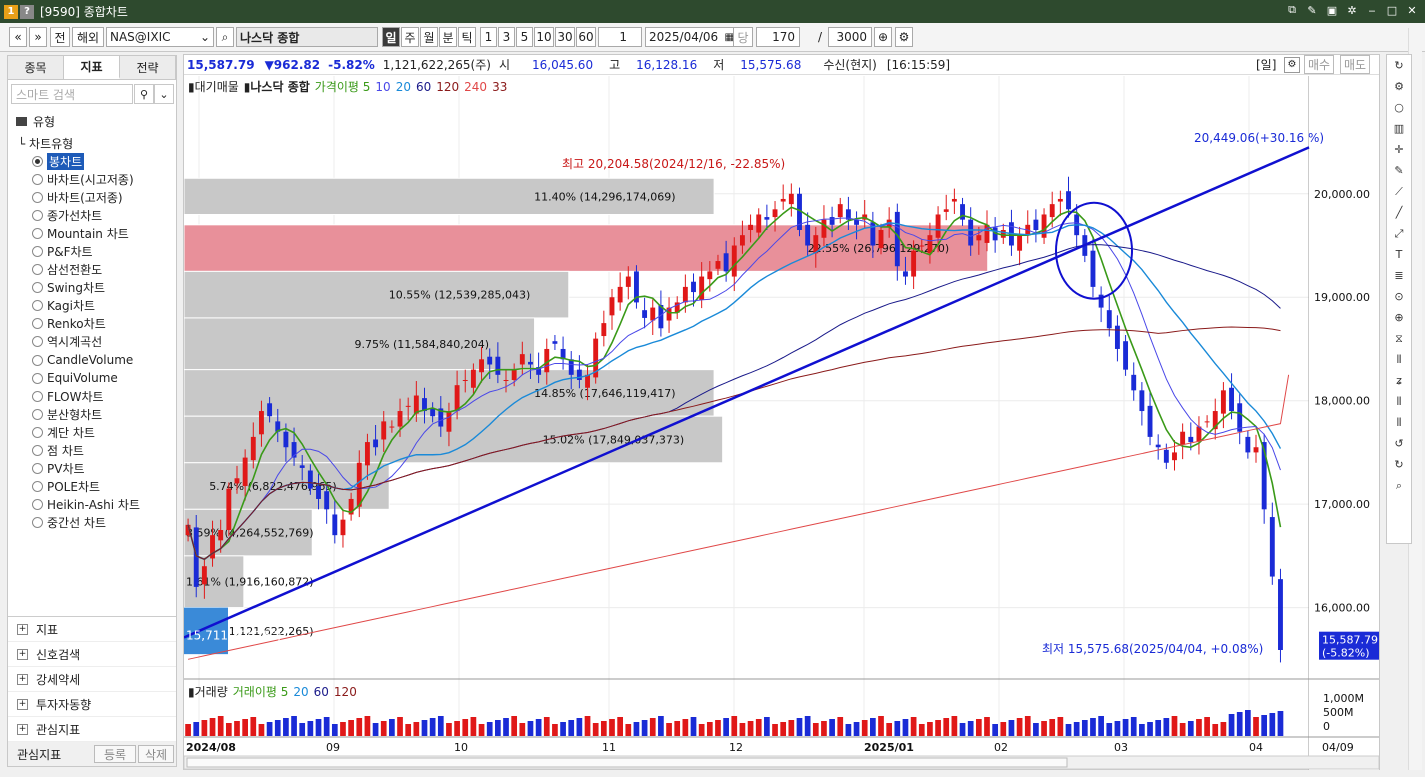  What do you see at coordinates (92, 67) in the screenshot?
I see `tab-indicator: 지표` at bounding box center [92, 67].